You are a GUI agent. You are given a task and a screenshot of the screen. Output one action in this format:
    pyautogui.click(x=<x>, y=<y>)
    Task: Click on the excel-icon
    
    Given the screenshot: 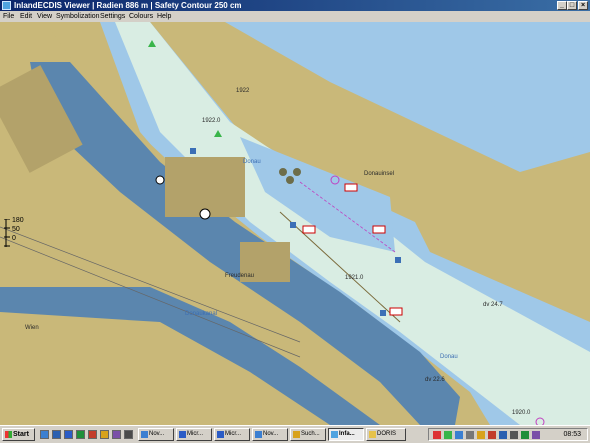 What is the action you would take?
    pyautogui.click(x=80, y=434)
    